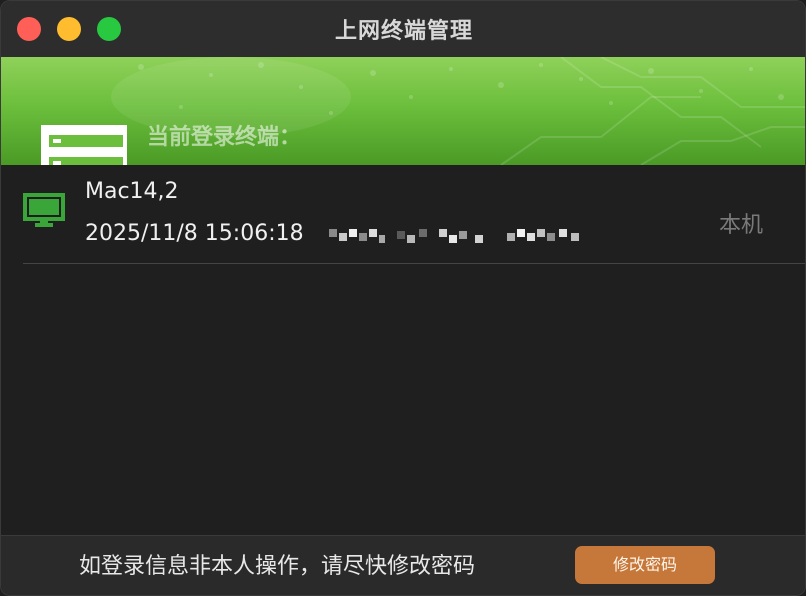  Describe the element at coordinates (84, 144) in the screenshot. I see `server-icon` at that location.